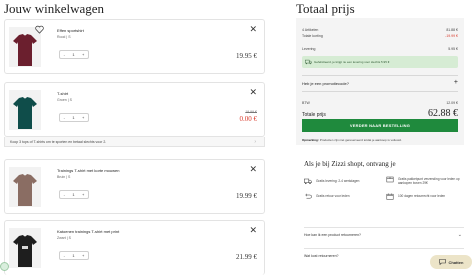  What do you see at coordinates (384, 234) in the screenshot?
I see `faq-item: Hoe kan ik een product retourneren? ⌄` at bounding box center [384, 234].